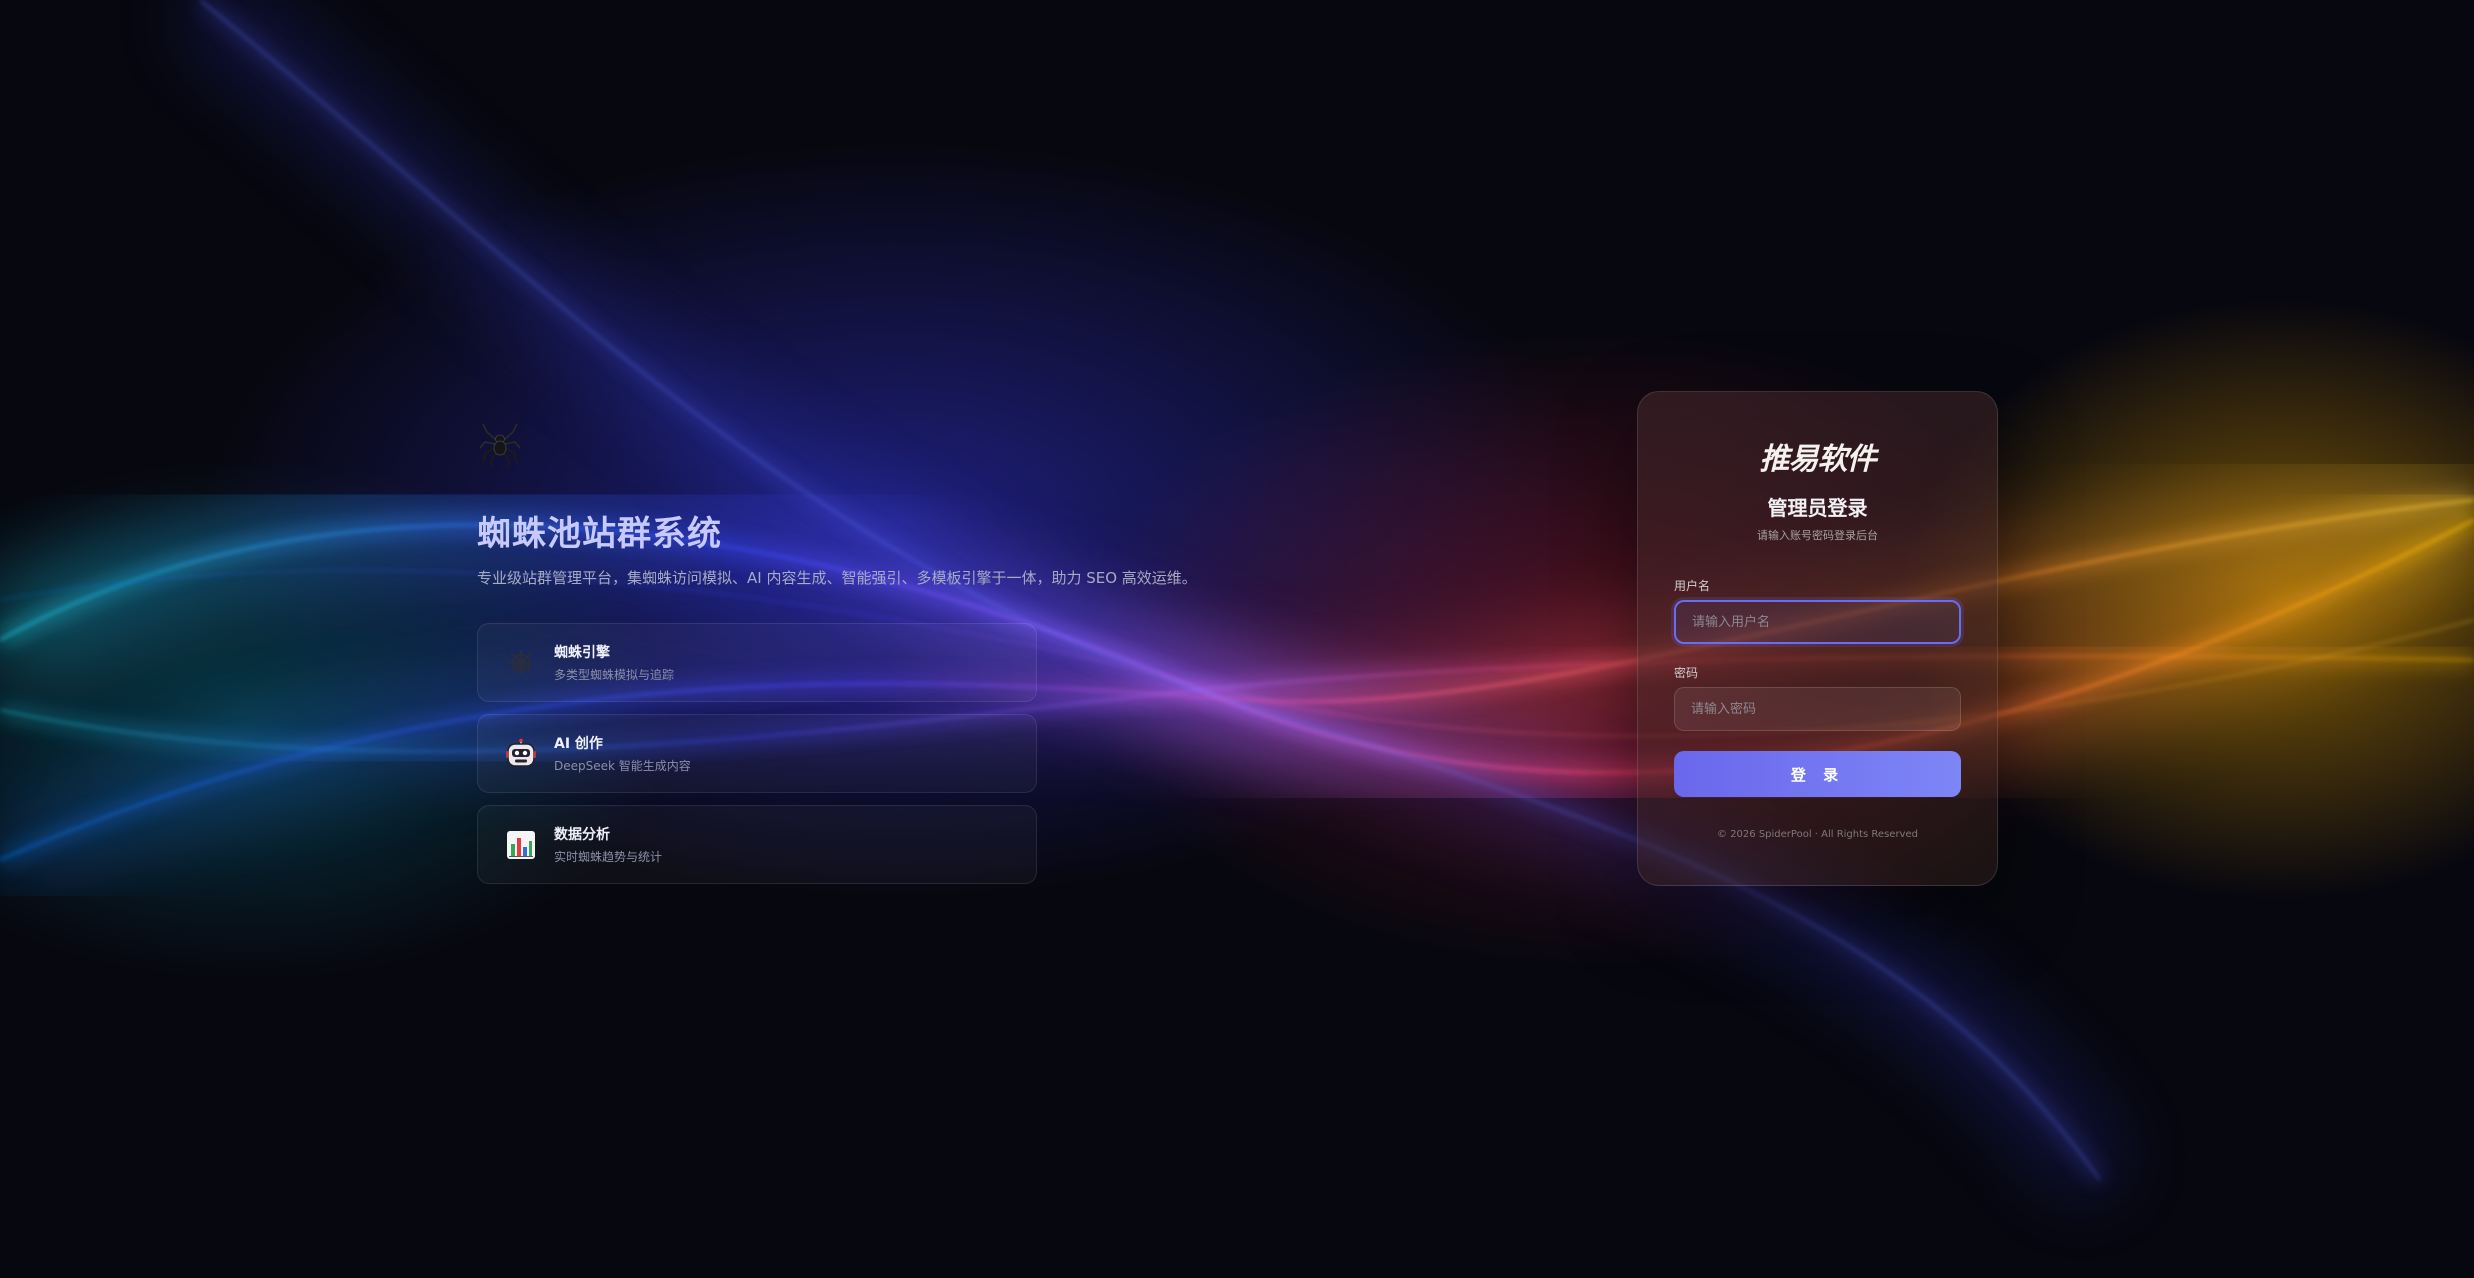 The height and width of the screenshot is (1278, 2474). I want to click on feature-title: 数据分析, so click(582, 835).